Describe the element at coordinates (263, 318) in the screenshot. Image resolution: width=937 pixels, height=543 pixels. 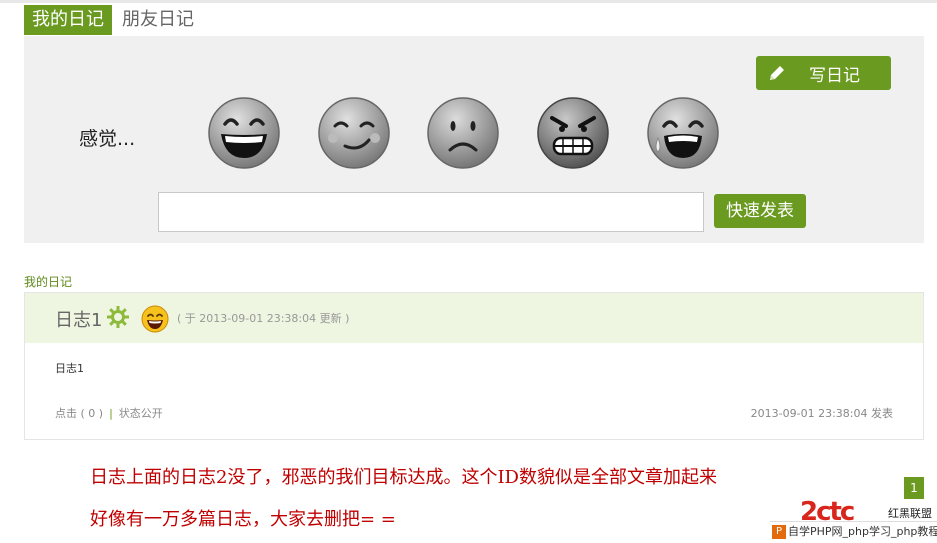
I see `entry-updated-time: ( 于 2013-09-01 23:38:04 更新 )` at that location.